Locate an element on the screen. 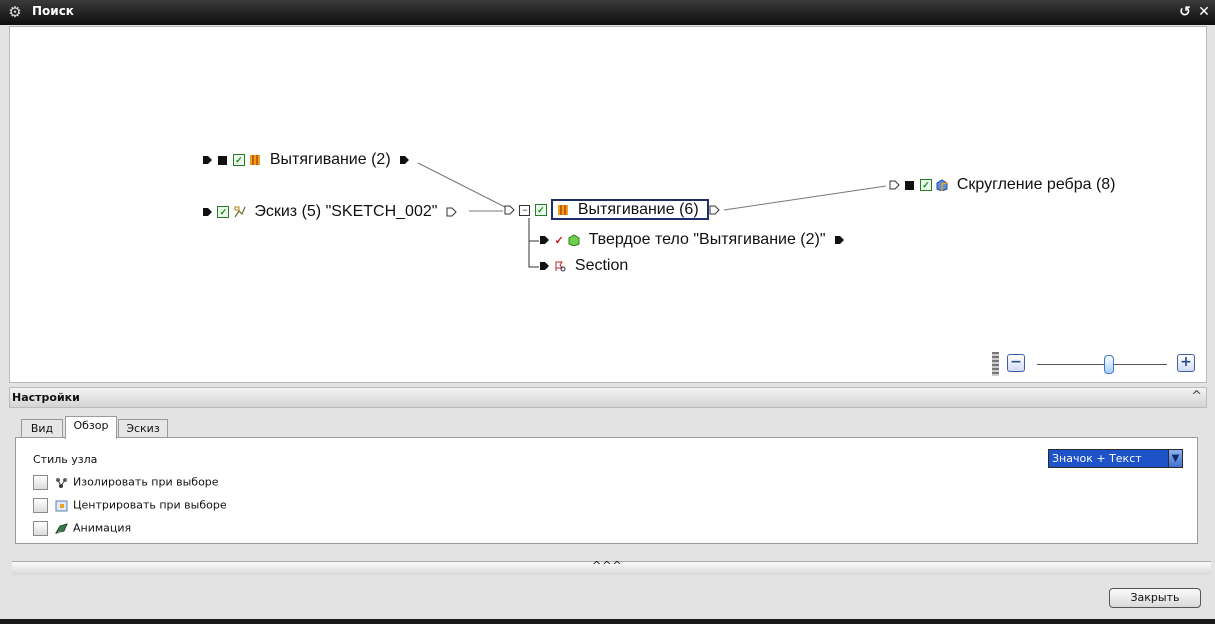 The width and height of the screenshot is (1215, 624). isolate-icon is located at coordinates (61, 482).